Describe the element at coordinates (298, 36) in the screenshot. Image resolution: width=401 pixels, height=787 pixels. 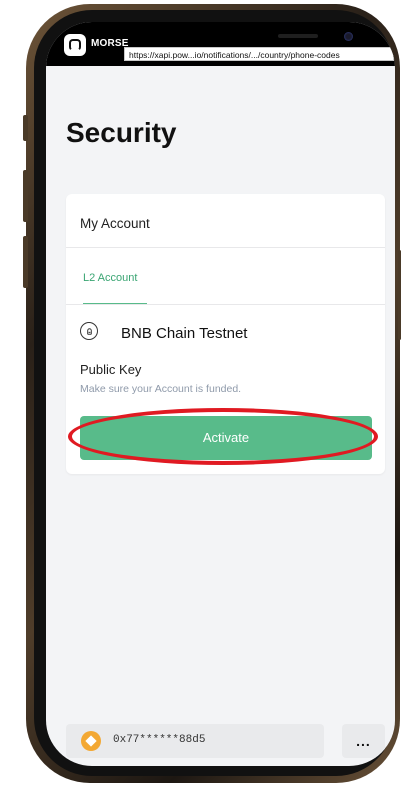
I see `speaker-grille` at that location.